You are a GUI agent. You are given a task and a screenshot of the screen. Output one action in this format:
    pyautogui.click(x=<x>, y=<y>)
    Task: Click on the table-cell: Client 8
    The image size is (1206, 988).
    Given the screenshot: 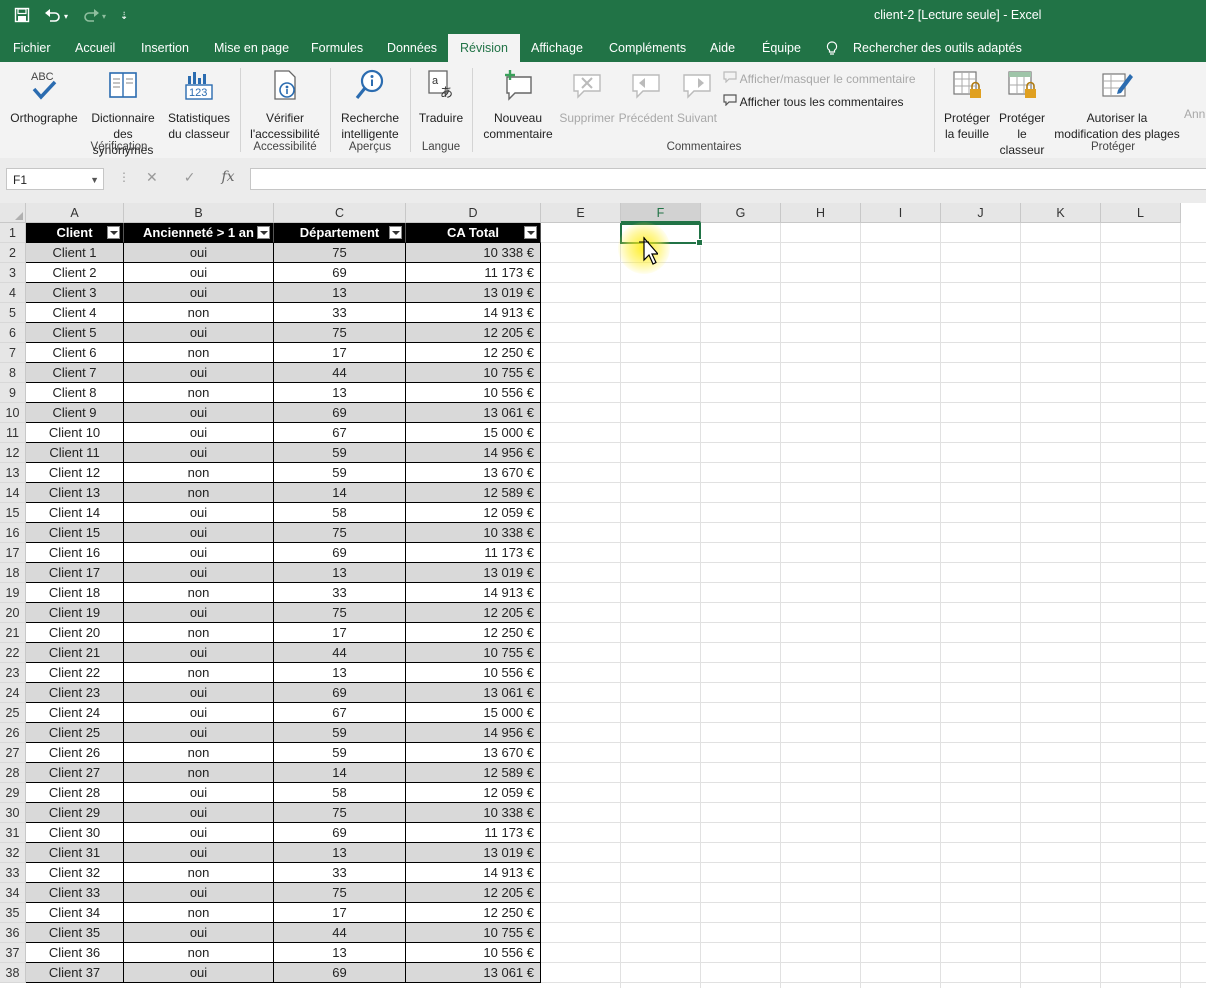 What is the action you would take?
    pyautogui.click(x=75, y=393)
    